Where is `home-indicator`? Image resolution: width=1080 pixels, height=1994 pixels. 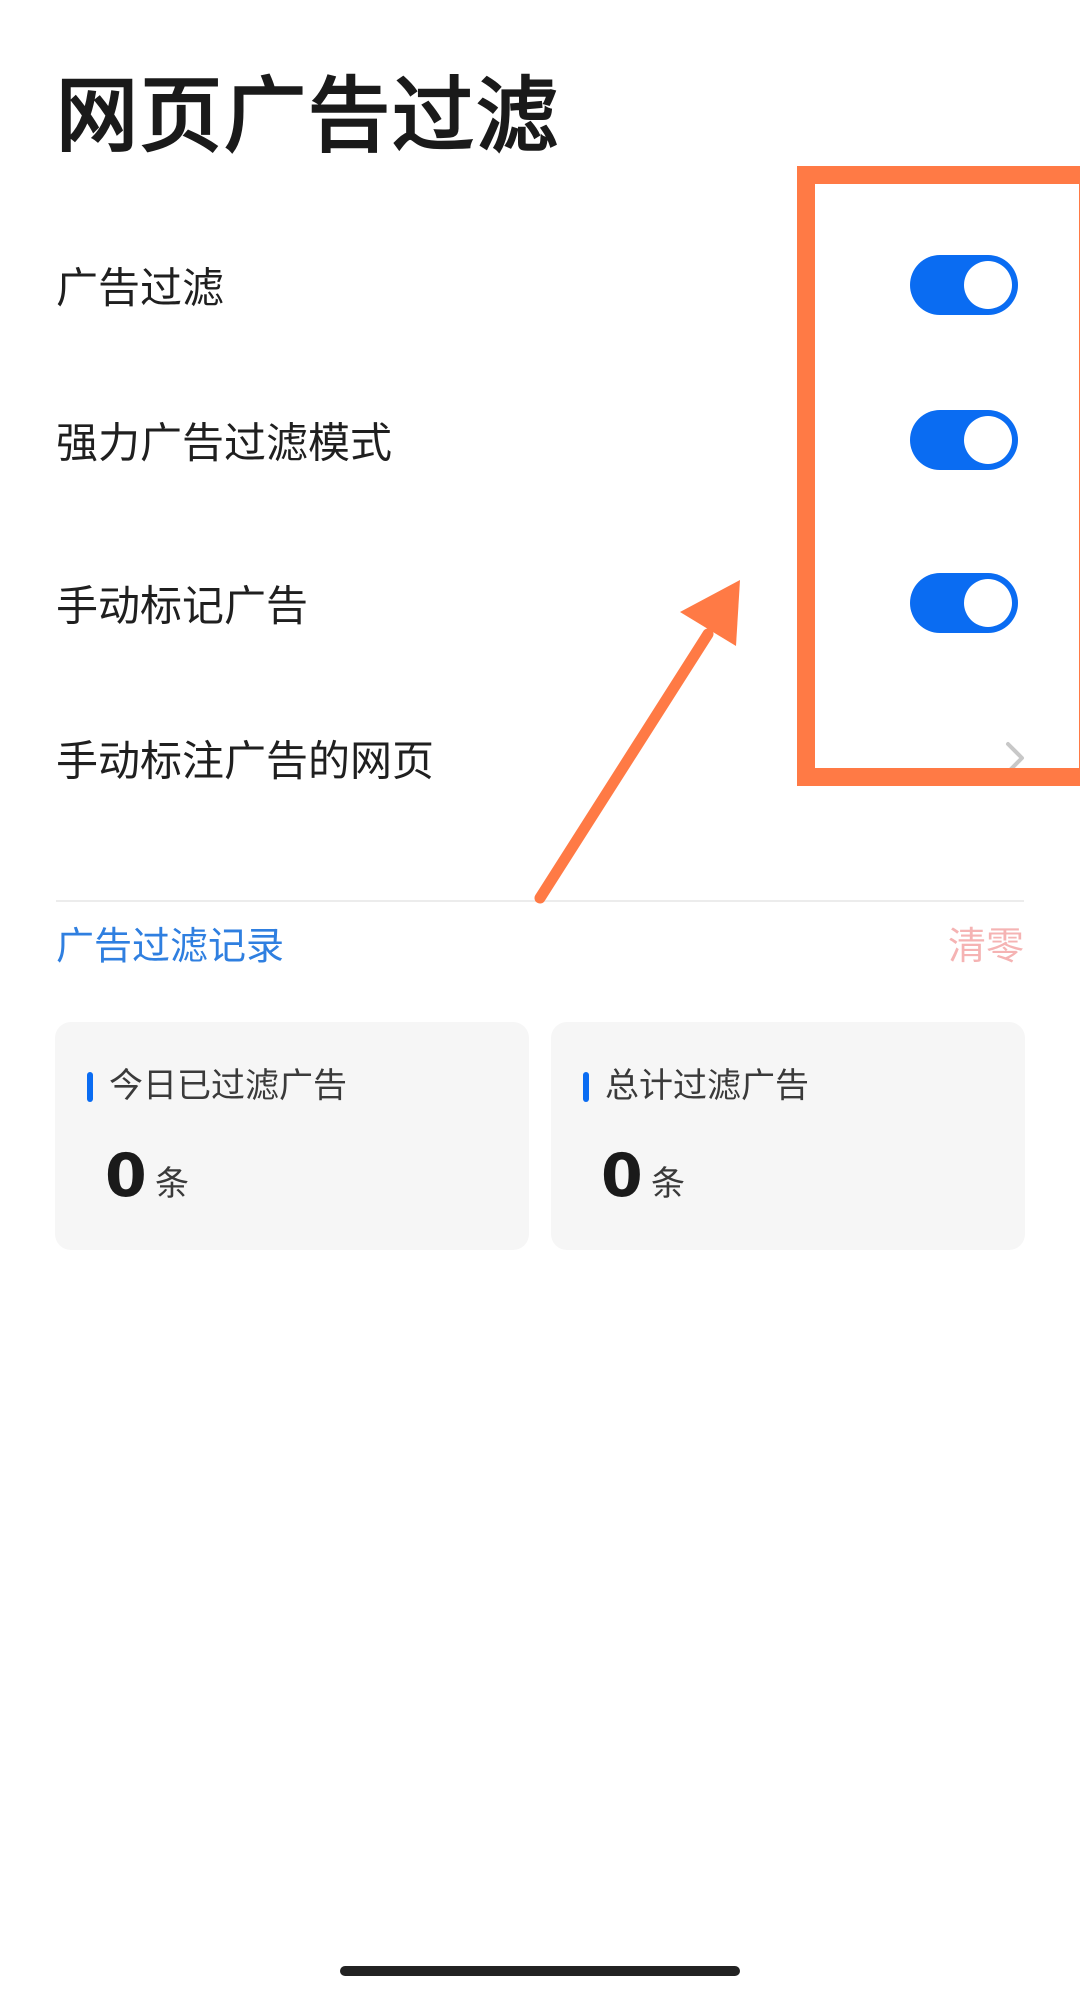 home-indicator is located at coordinates (540, 1971).